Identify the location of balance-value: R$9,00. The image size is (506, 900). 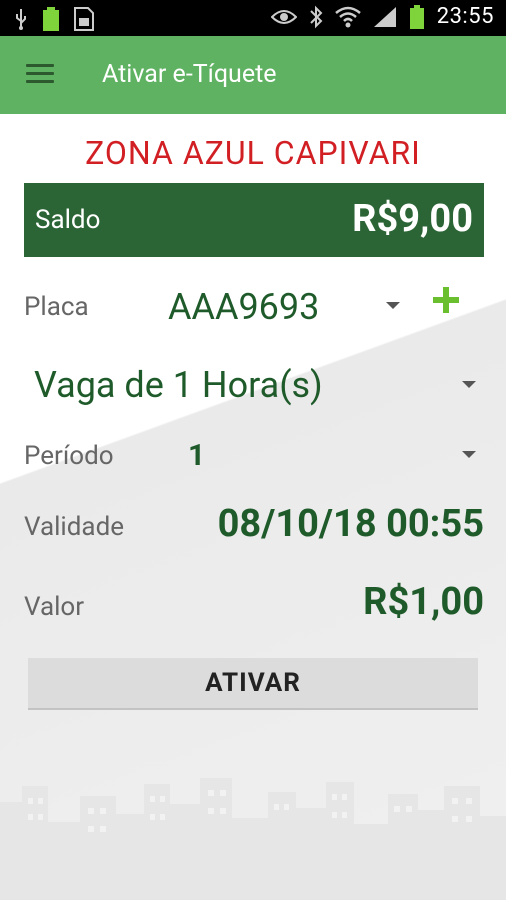
(412, 219).